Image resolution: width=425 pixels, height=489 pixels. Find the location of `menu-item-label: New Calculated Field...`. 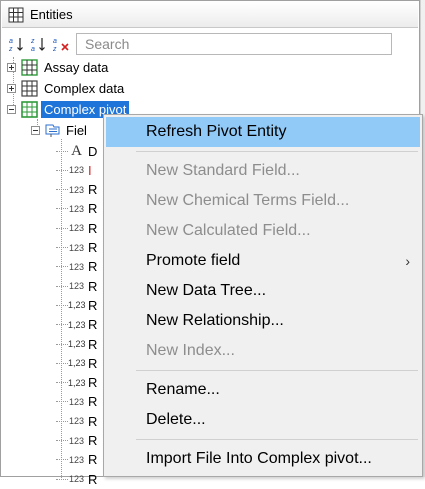

menu-item-label: New Calculated Field... is located at coordinates (228, 230).